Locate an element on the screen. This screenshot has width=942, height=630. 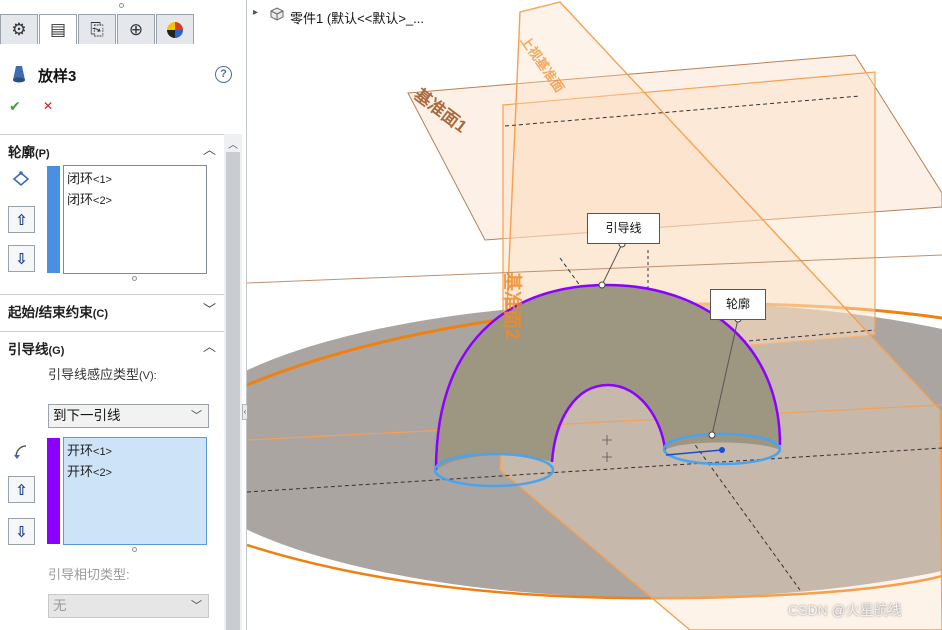
panel-scrollbar: ︿ is located at coordinates (233, 382).